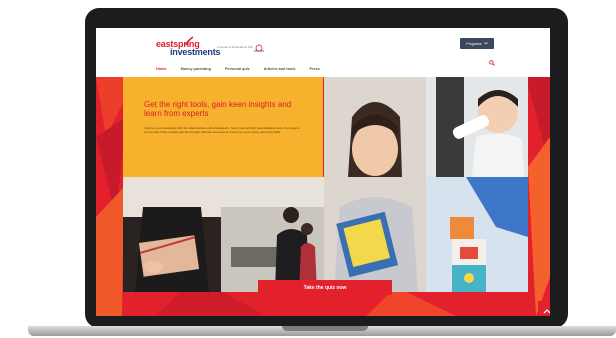 The width and height of the screenshot is (616, 338). I want to click on take-quiz-button: Take the quiz now, so click(325, 287).